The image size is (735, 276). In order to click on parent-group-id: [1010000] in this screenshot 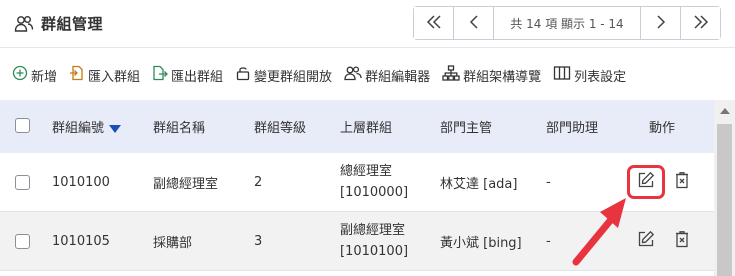, I will do `click(374, 192)`.